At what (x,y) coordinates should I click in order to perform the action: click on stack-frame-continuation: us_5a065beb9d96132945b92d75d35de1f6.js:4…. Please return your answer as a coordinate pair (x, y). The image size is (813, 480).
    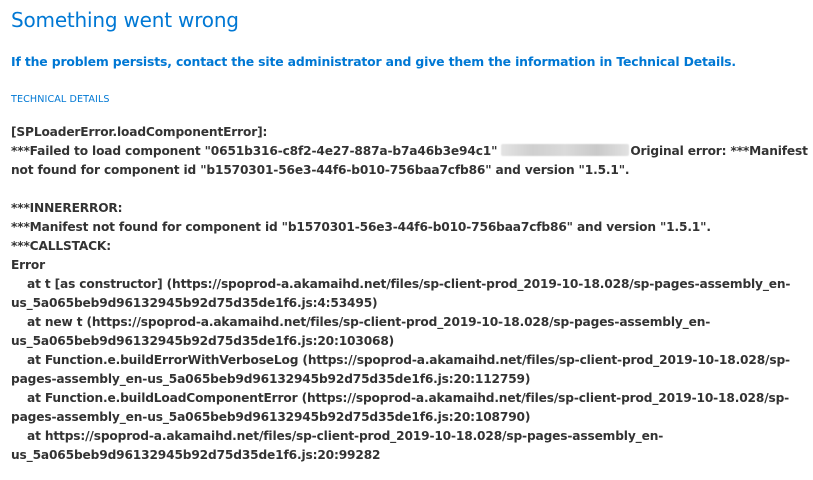
    Looking at the image, I should click on (194, 303).